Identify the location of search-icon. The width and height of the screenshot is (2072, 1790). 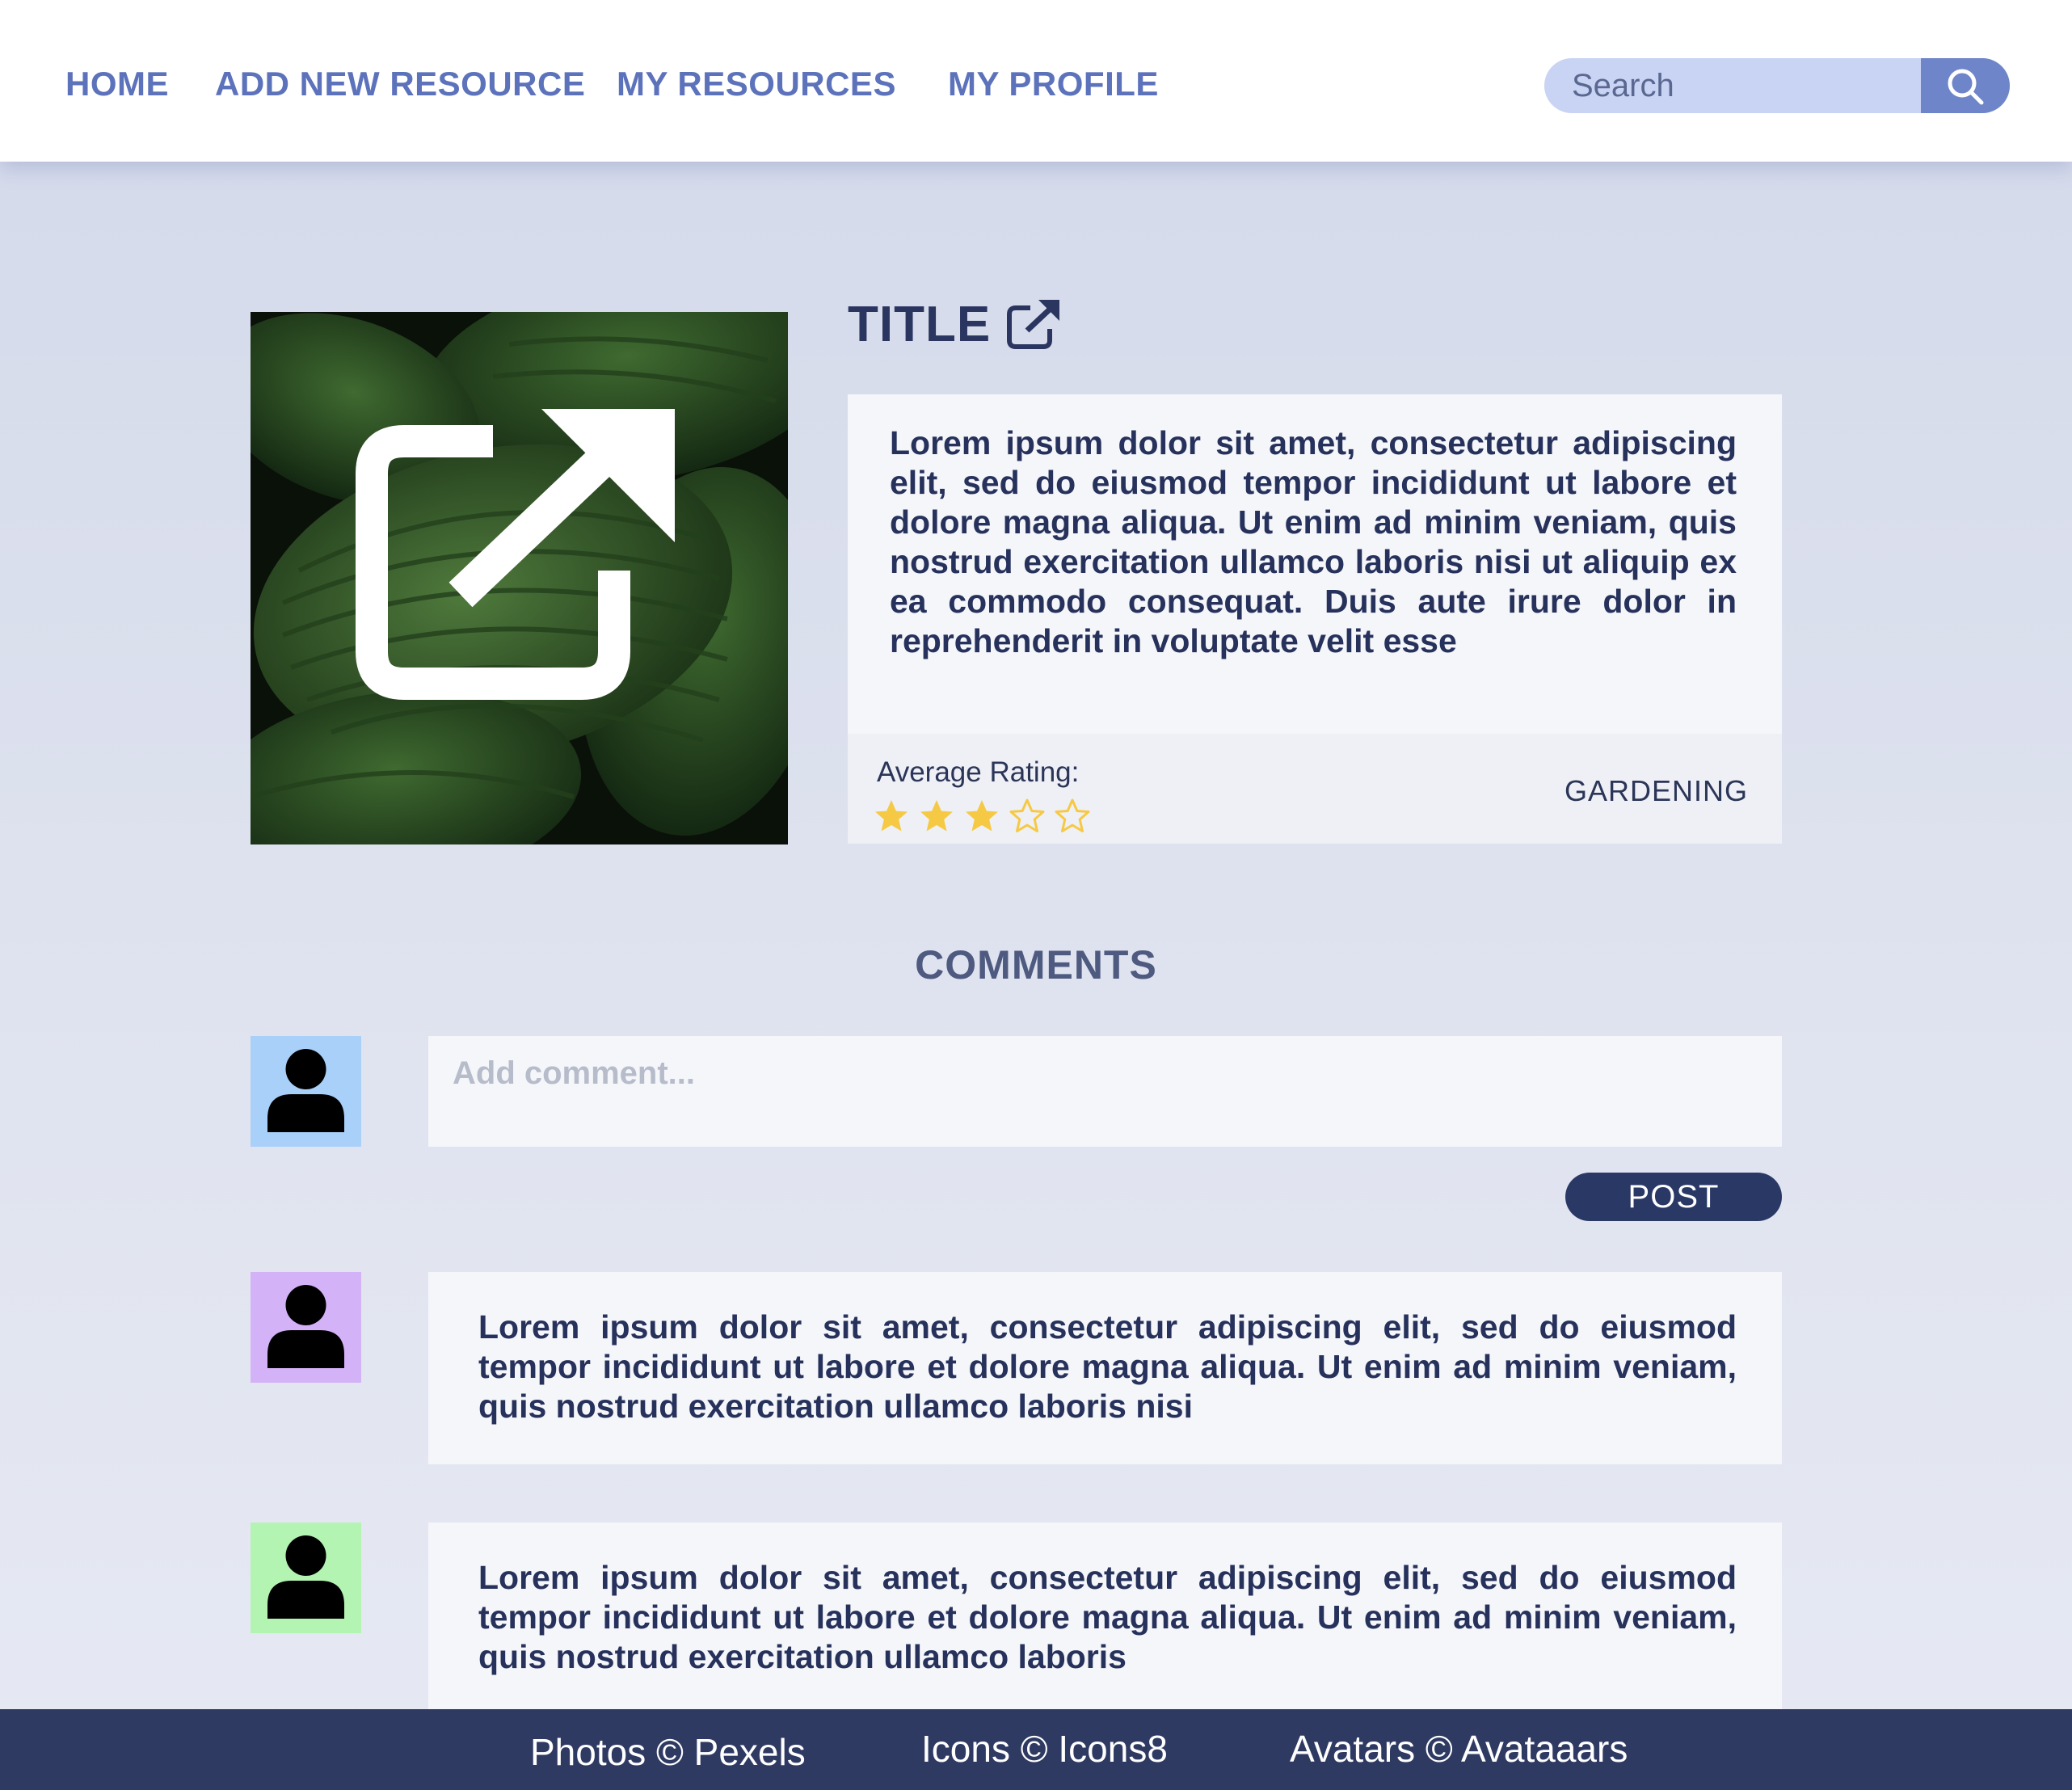
(1966, 87).